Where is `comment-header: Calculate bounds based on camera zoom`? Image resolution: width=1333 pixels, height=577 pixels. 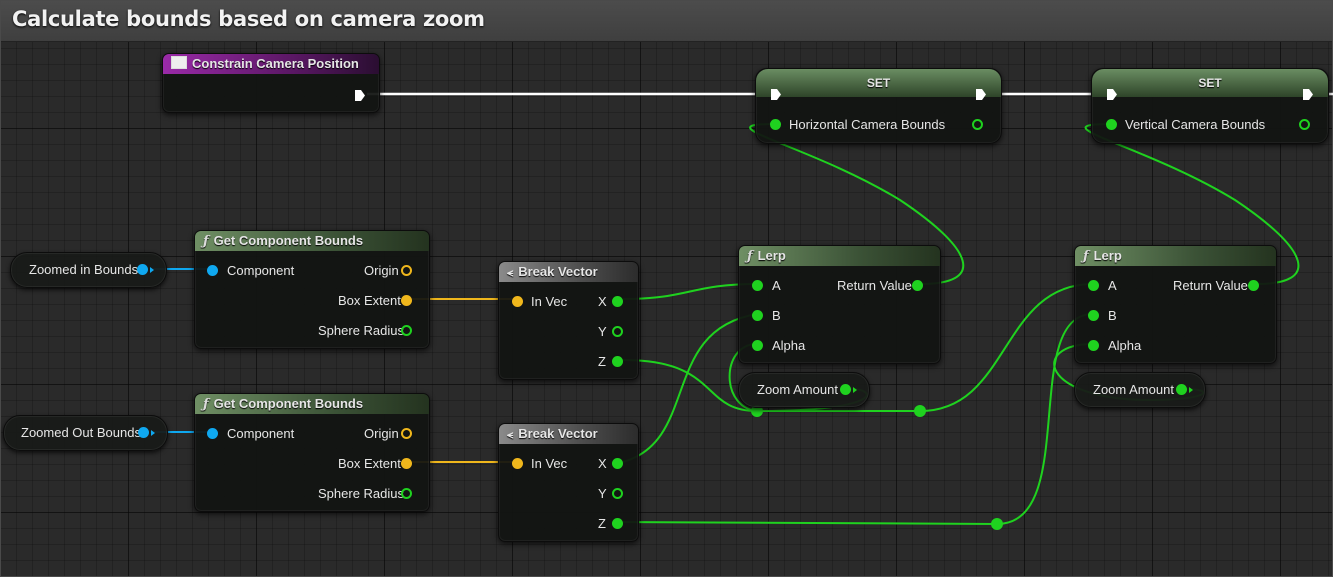 comment-header: Calculate bounds based on camera zoom is located at coordinates (666, 21).